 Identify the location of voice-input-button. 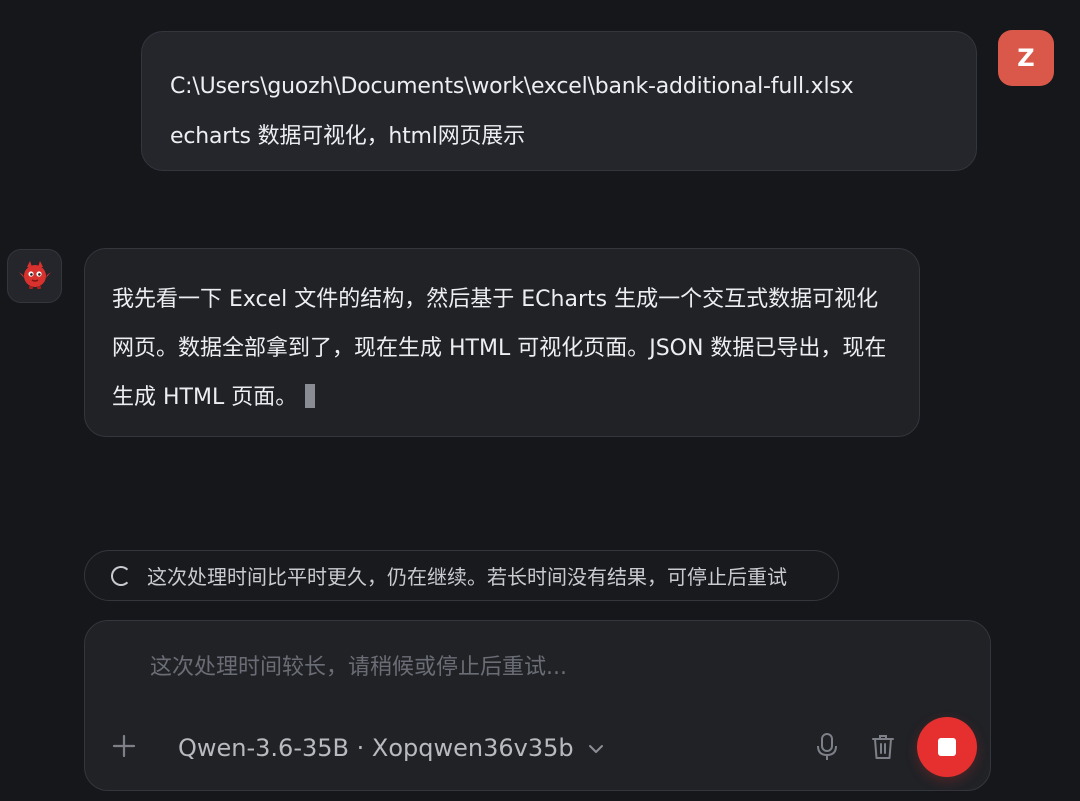
(827, 749).